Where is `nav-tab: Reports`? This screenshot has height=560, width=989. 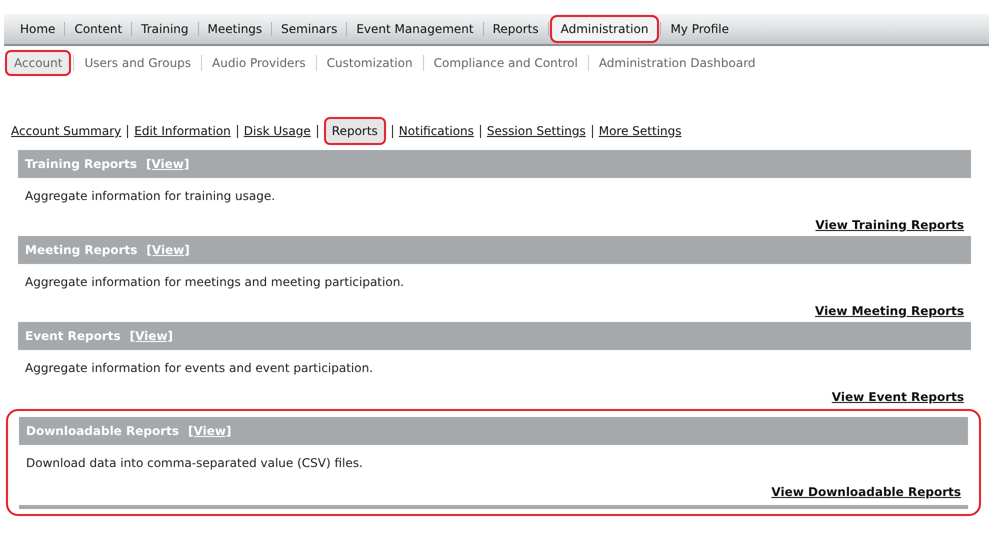 nav-tab: Reports is located at coordinates (515, 29).